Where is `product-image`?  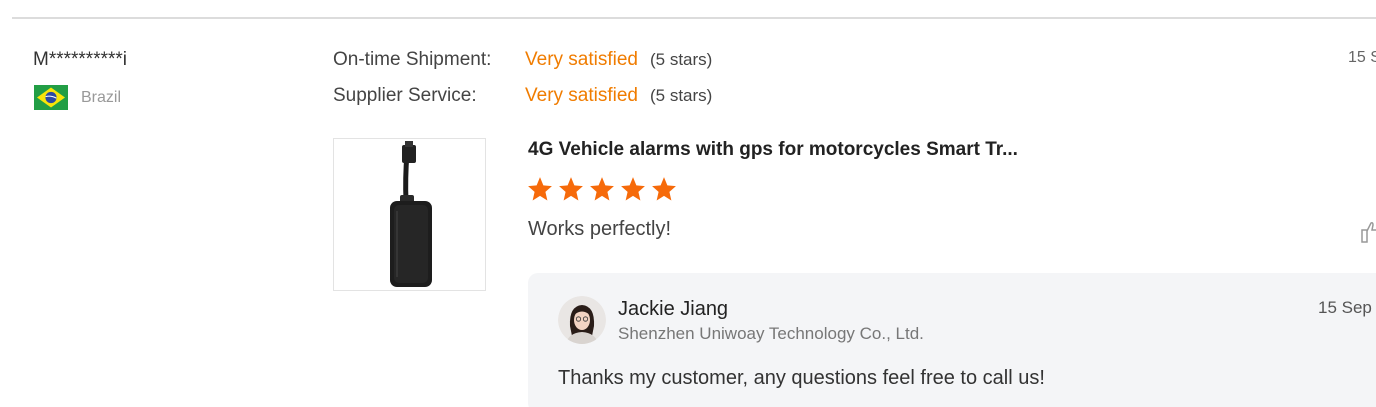
product-image is located at coordinates (409, 214).